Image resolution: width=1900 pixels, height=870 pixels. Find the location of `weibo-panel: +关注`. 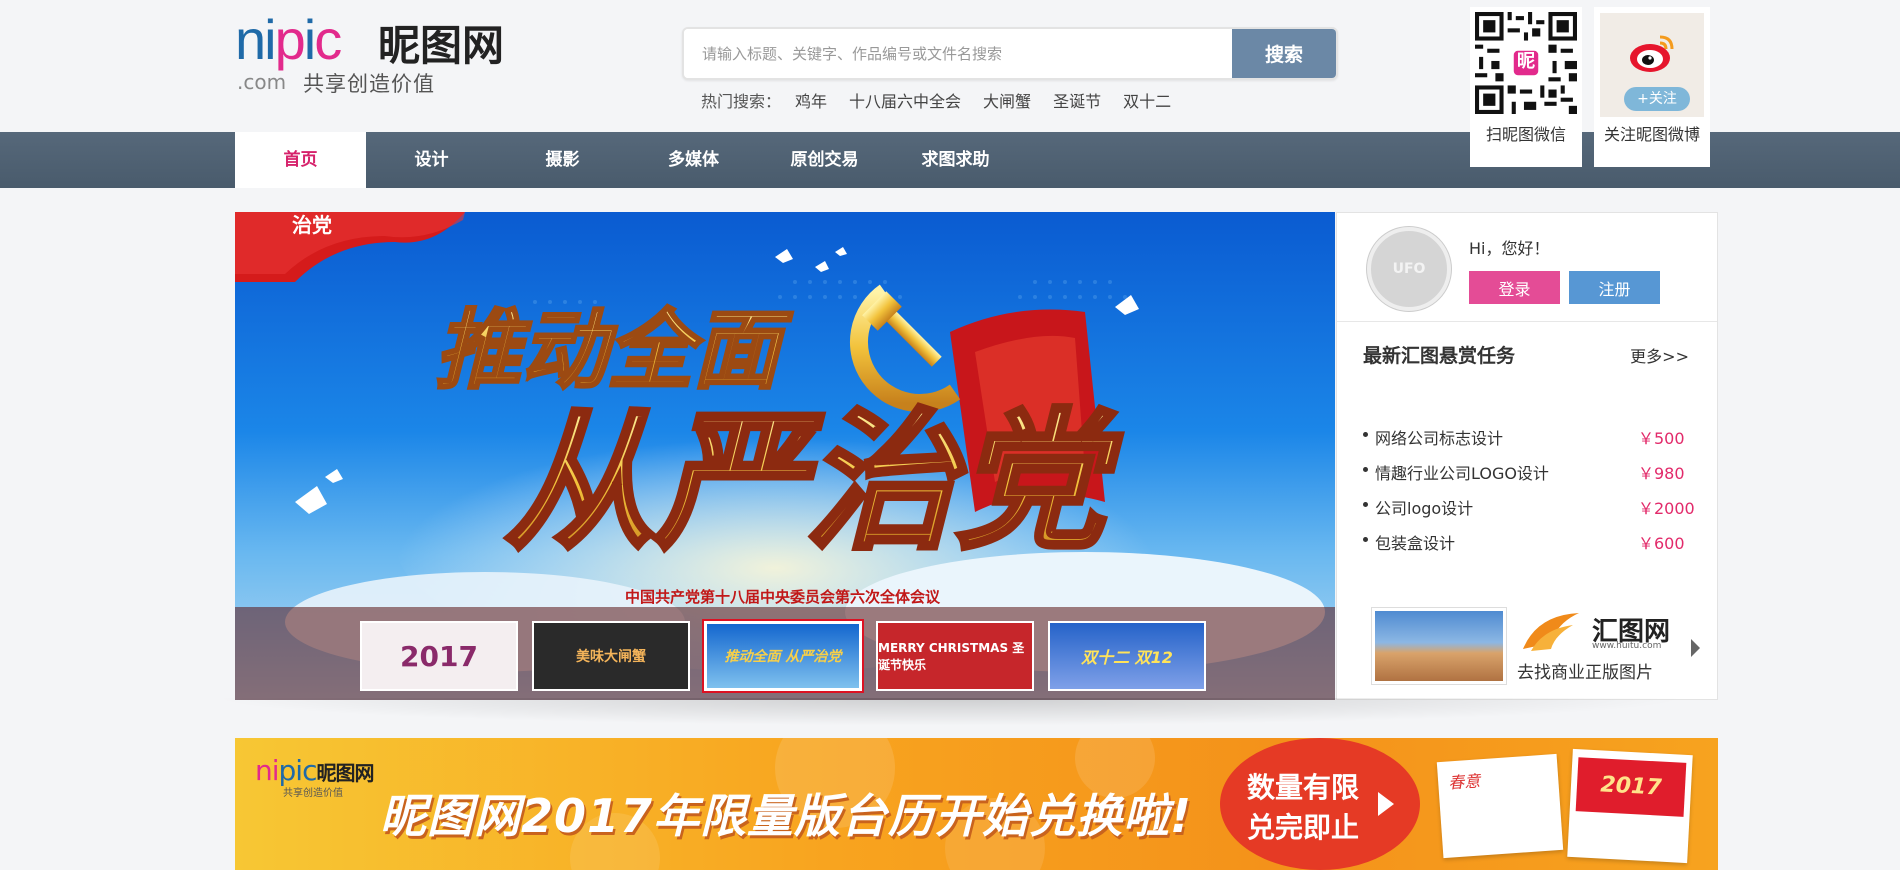

weibo-panel: +关注 is located at coordinates (1652, 65).